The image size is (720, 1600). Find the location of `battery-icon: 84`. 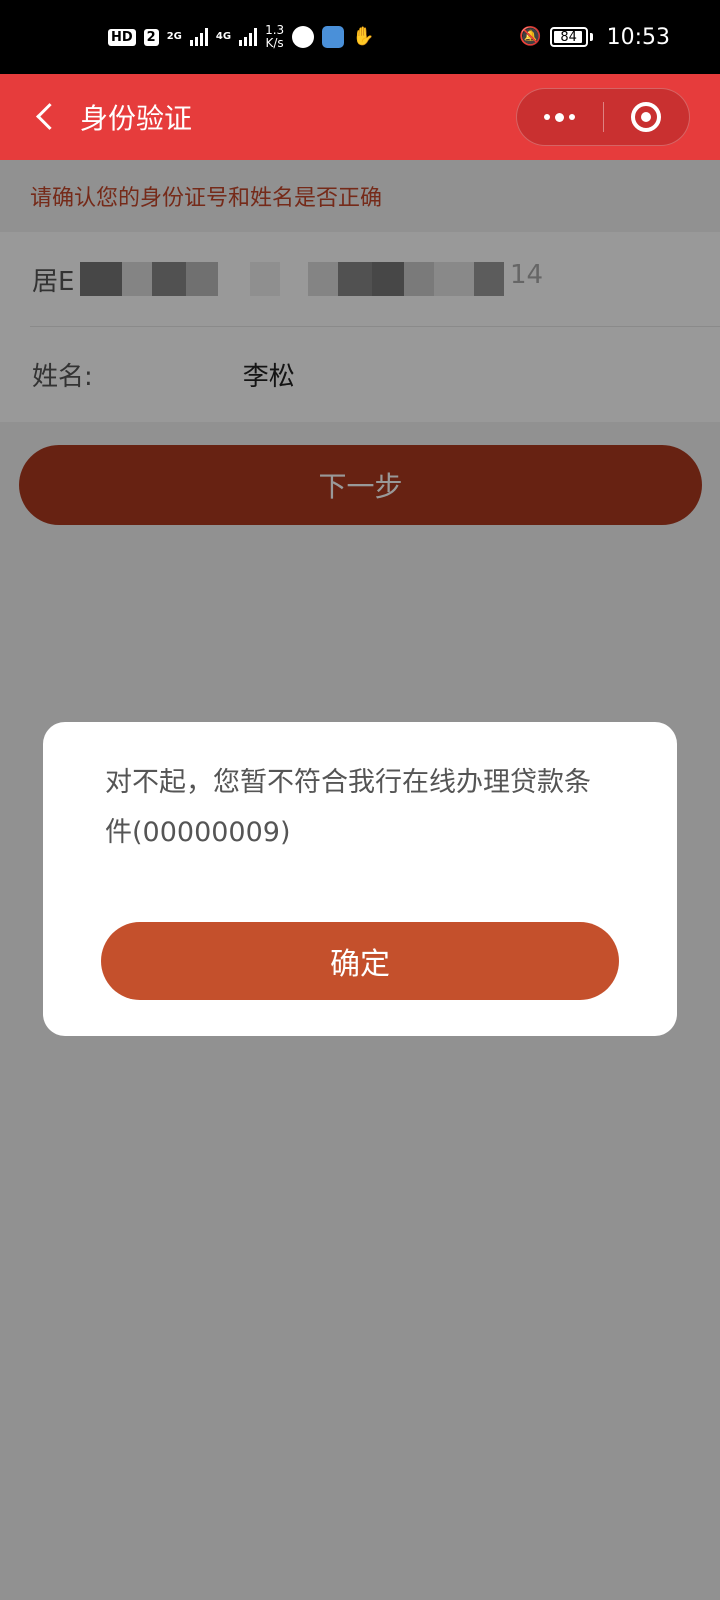

battery-icon: 84 is located at coordinates (568, 37).